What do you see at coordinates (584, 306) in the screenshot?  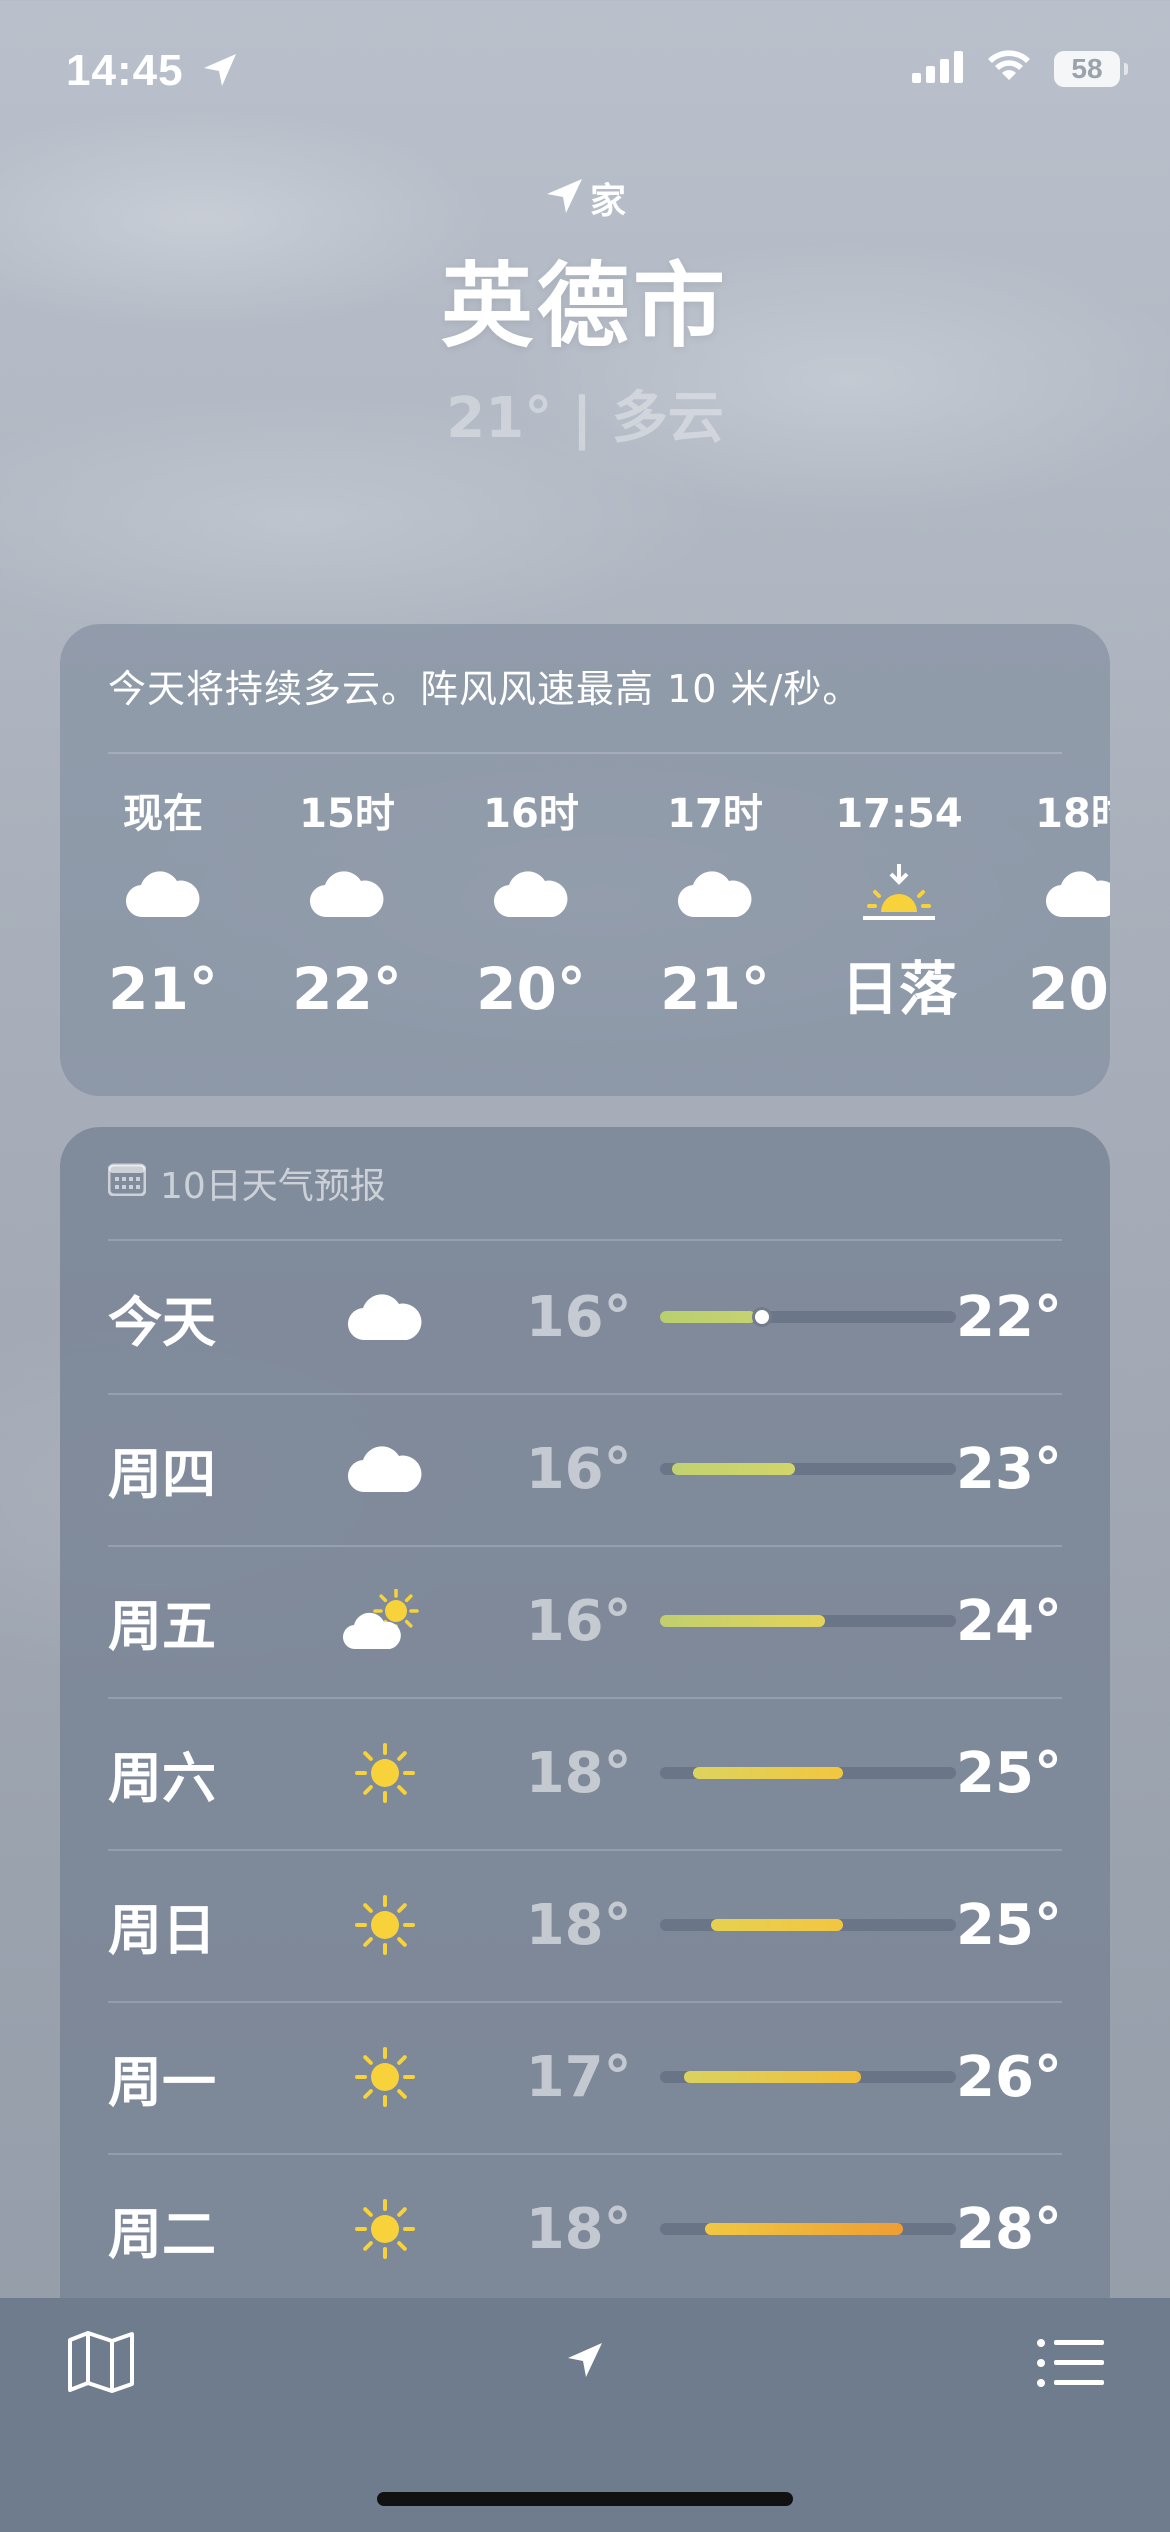 I see `city-name: 英德市` at bounding box center [584, 306].